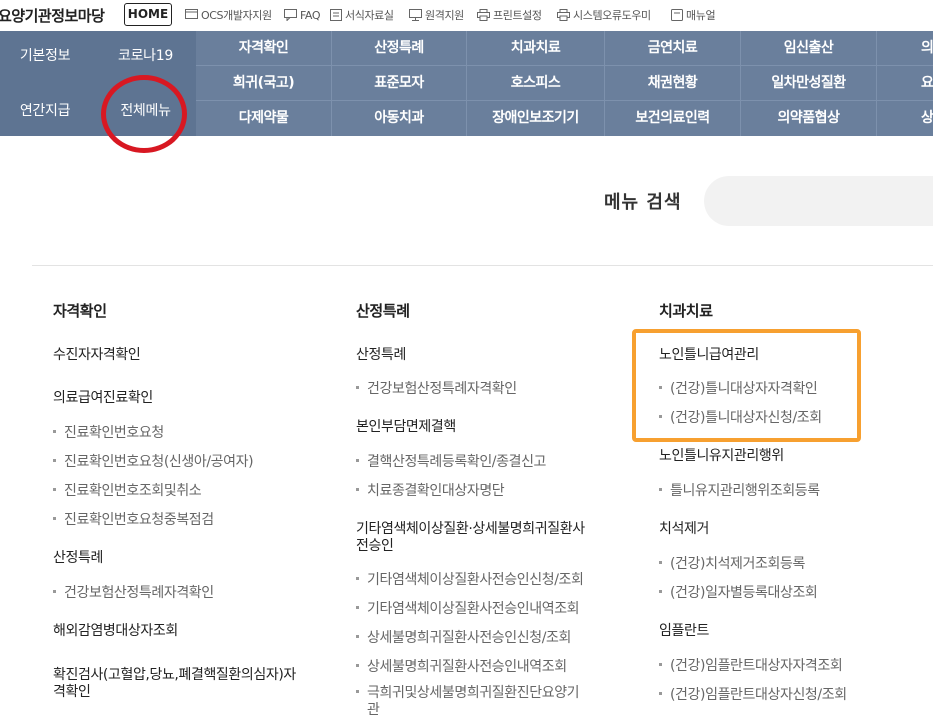  Describe the element at coordinates (45, 56) in the screenshot. I see `gnb-item-basic-info: 기본정보` at that location.